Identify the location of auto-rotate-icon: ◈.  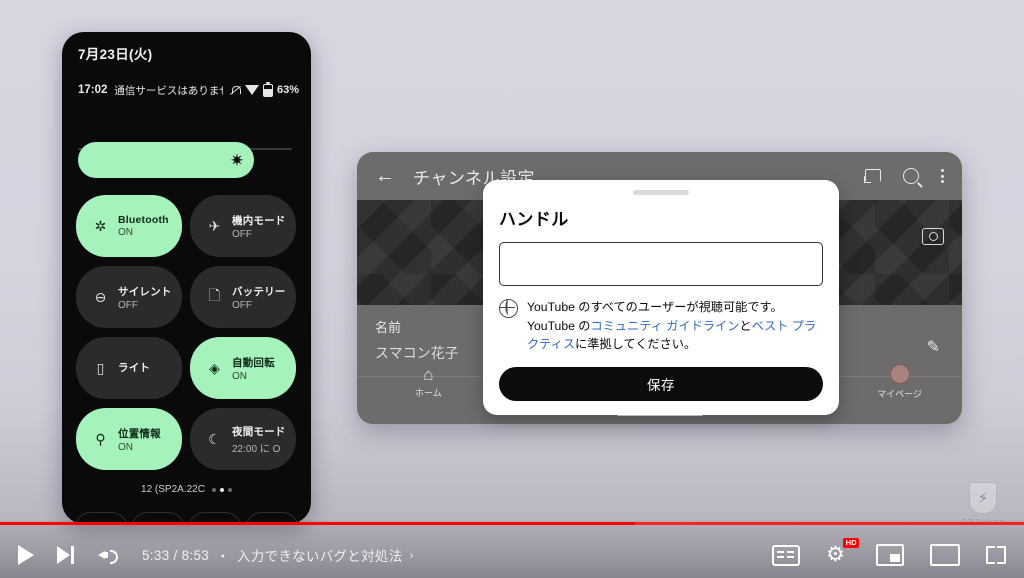
(214, 367).